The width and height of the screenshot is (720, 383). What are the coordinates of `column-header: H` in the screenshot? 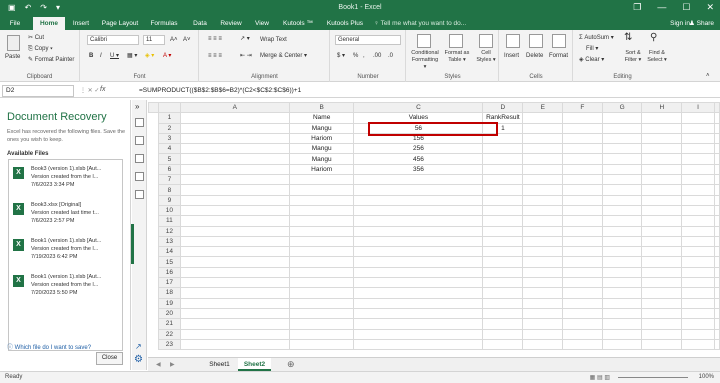 It's located at (662, 107).